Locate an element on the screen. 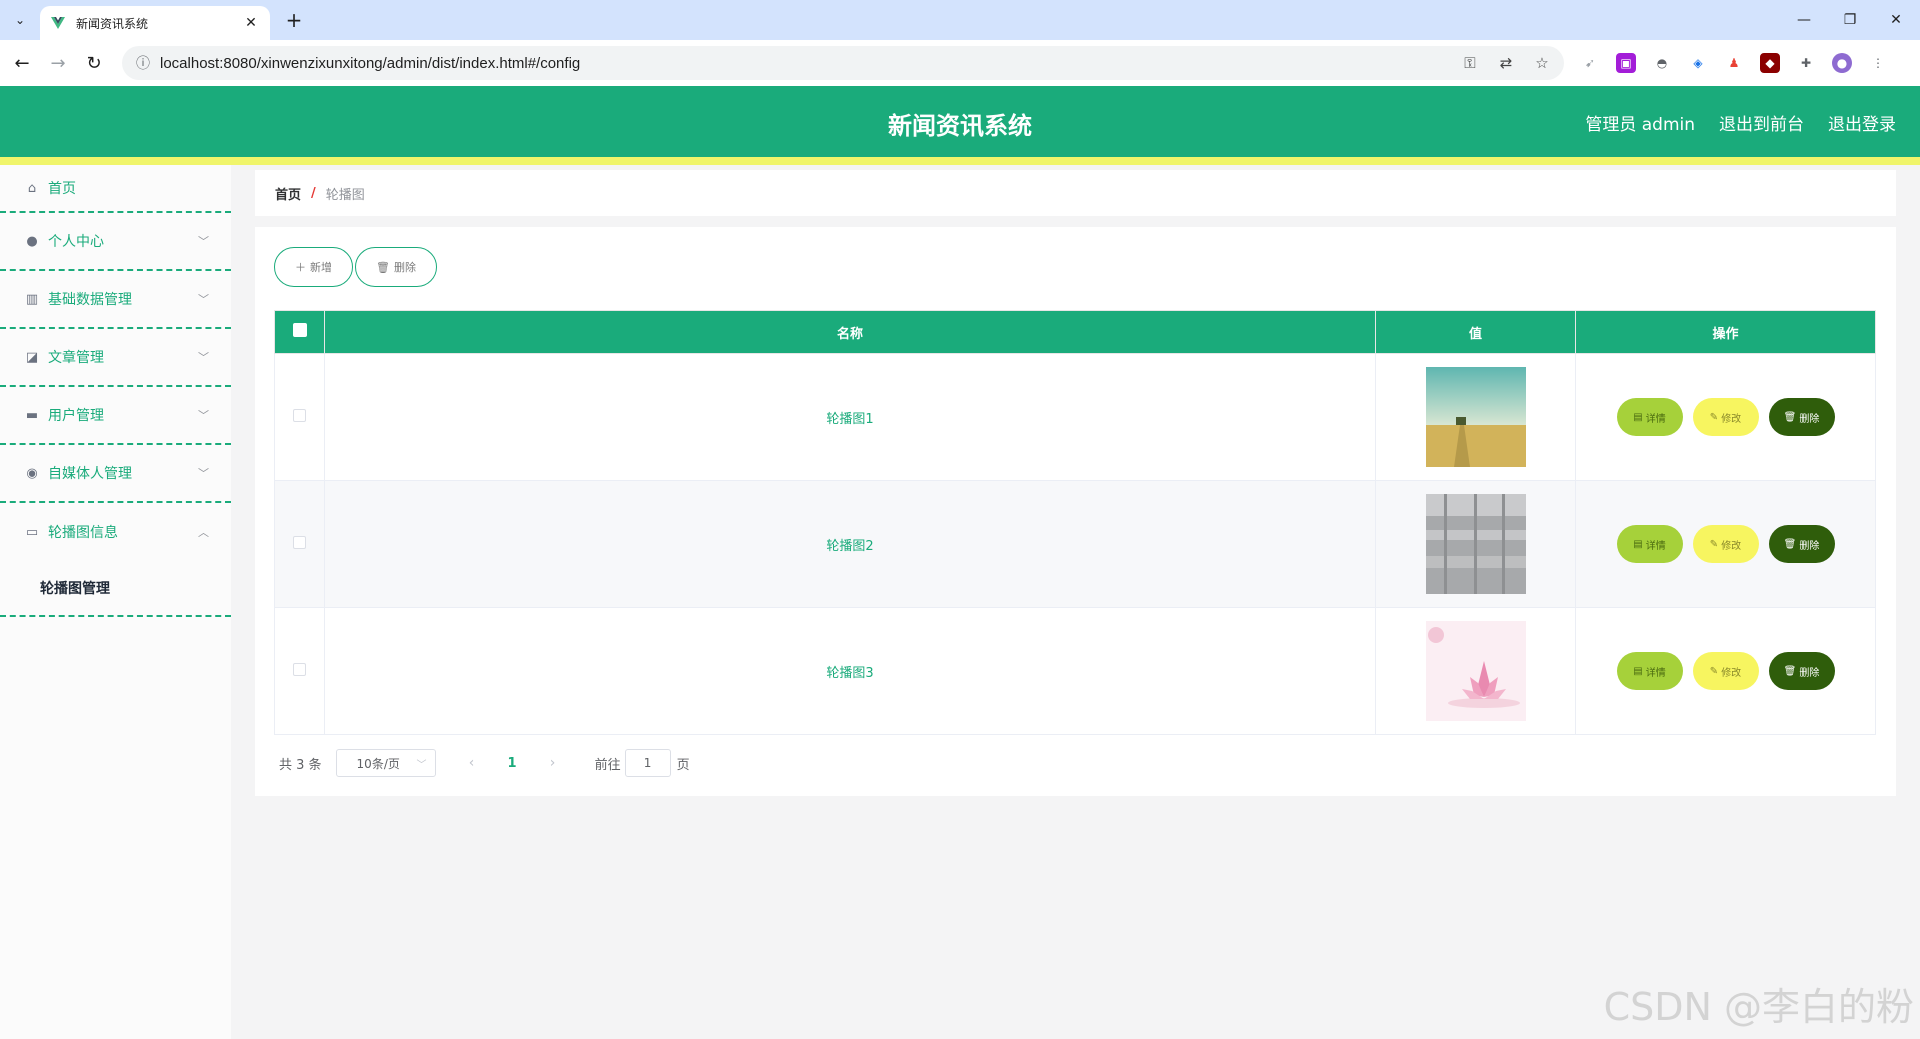 The height and width of the screenshot is (1039, 1920). pagination: 共 3 条 10条/页 ﹀ ‹ 1 › 前往 1 页 is located at coordinates (484, 763).